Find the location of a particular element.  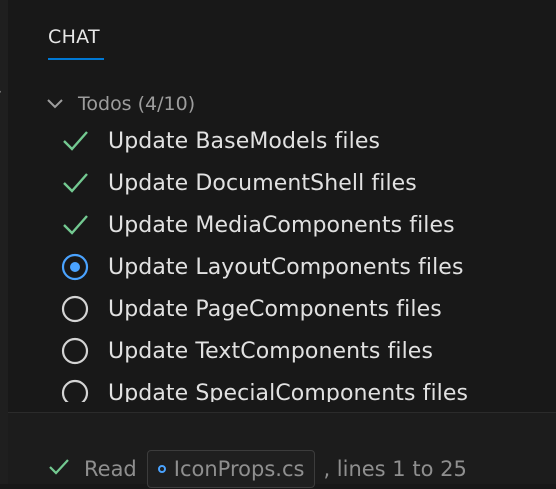

todo-item-label: Update TextComponents files is located at coordinates (271, 351).